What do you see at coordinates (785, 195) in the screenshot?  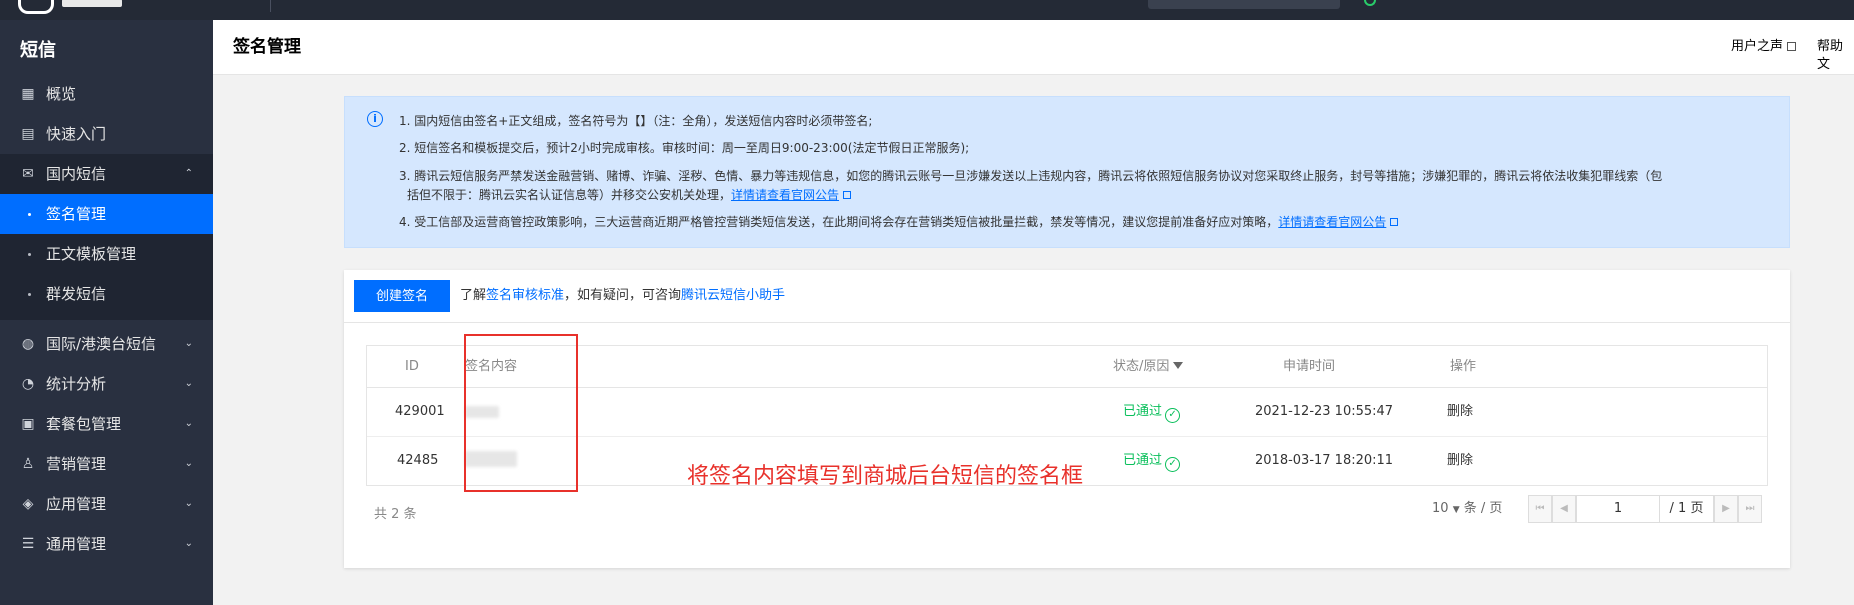 I see `notice-announcement-link: 详情请查看官网公告` at bounding box center [785, 195].